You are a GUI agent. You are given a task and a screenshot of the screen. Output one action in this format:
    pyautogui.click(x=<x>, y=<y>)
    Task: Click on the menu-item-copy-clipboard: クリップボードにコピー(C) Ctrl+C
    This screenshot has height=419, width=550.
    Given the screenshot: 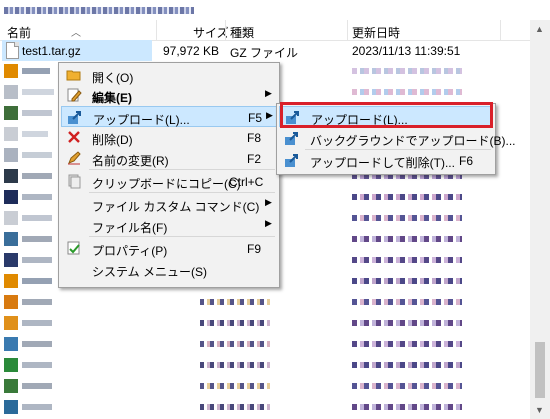 What is the action you would take?
    pyautogui.click(x=169, y=181)
    